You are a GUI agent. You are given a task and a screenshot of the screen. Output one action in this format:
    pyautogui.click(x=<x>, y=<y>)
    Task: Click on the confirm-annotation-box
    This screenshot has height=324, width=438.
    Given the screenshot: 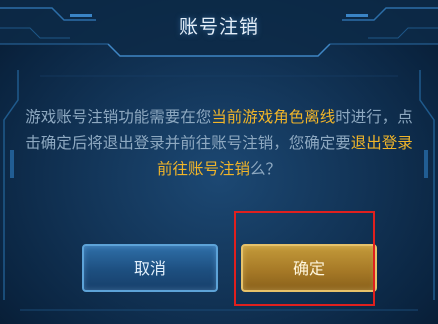 What is the action you would take?
    pyautogui.click(x=304, y=258)
    